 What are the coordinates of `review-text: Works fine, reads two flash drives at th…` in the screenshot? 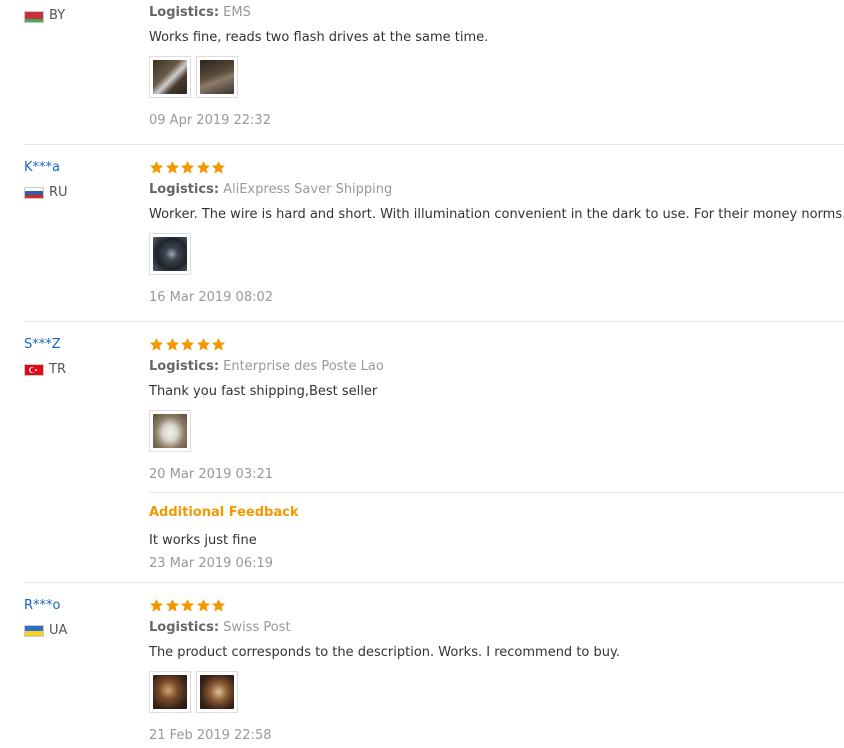 It's located at (319, 37).